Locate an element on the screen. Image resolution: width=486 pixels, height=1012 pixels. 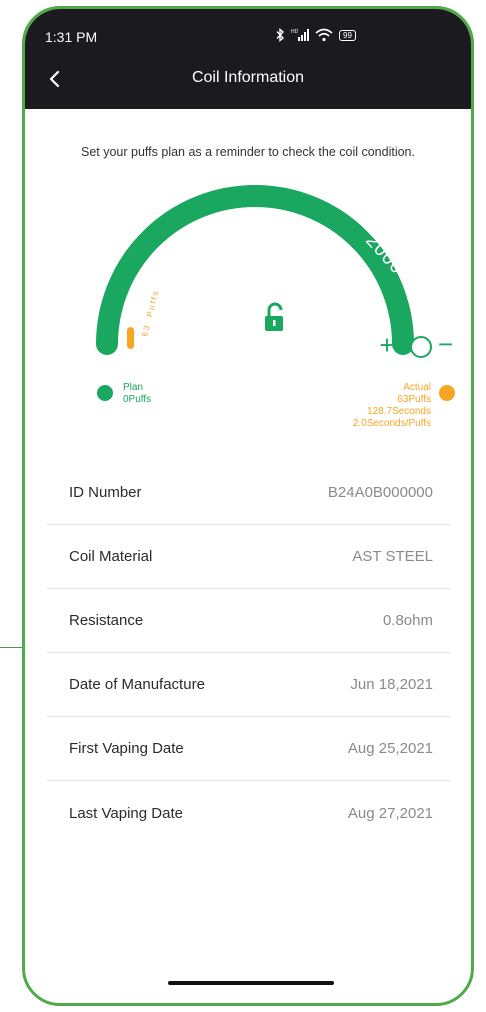
actual-legend-rate: 2.0Seconds/Puffs is located at coordinates (391, 423).